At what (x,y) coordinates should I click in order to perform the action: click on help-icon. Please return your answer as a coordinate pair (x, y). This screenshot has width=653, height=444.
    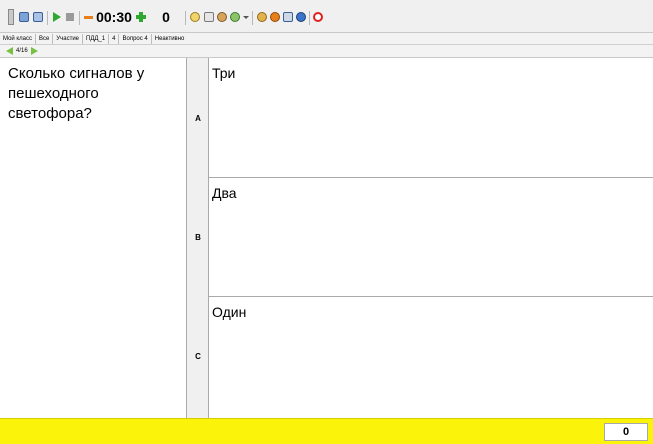
    Looking at the image, I should click on (301, 17).